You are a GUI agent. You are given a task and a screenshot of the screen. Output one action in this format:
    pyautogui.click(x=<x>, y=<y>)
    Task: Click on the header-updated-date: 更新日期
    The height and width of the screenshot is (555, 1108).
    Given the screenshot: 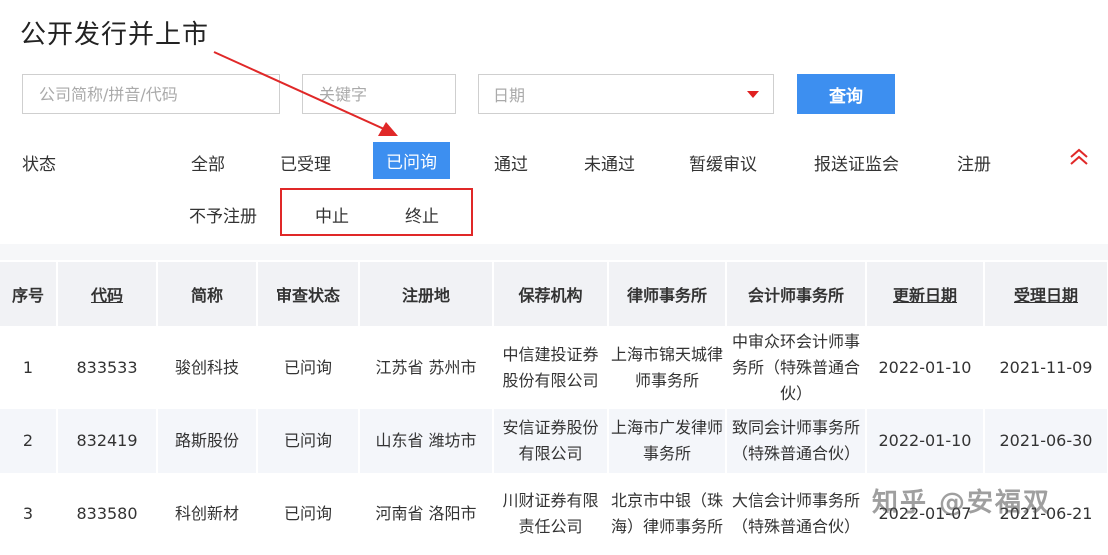 What is the action you would take?
    pyautogui.click(x=925, y=294)
    